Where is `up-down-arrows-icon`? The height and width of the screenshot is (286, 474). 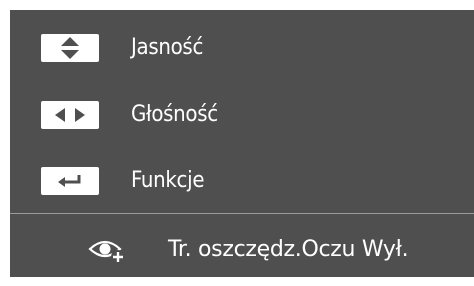
up-down-arrows-icon is located at coordinates (70, 48).